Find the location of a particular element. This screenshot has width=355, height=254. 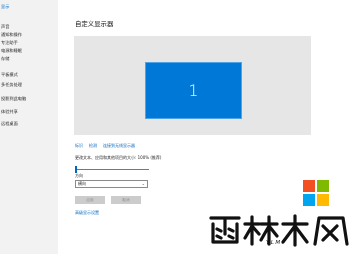

orientation-label: 方向 is located at coordinates (79, 175).